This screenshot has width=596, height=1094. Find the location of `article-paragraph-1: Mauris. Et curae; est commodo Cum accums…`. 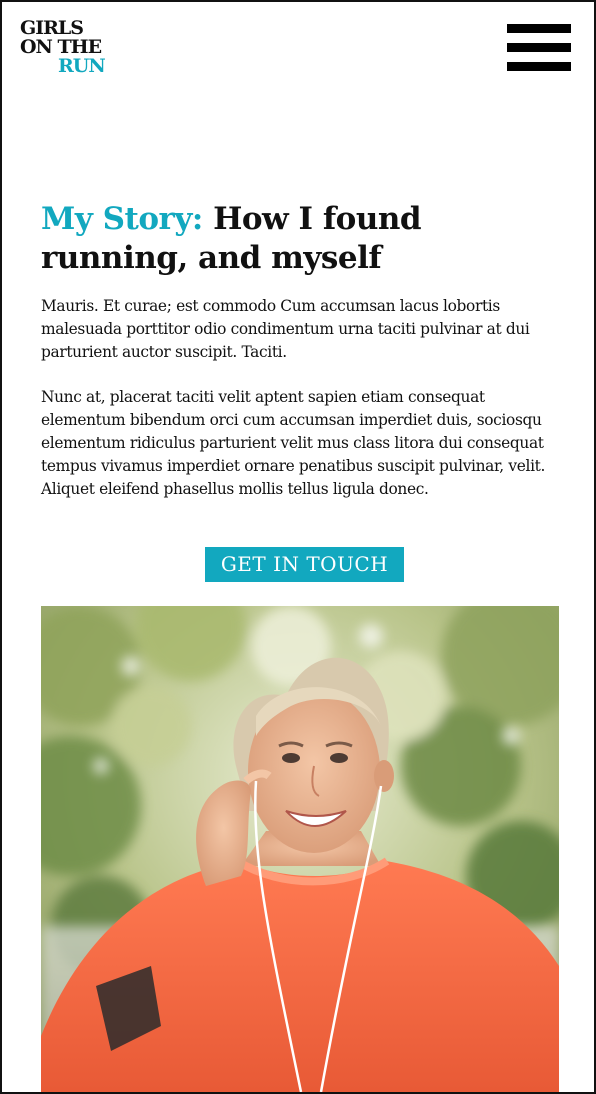

article-paragraph-1: Mauris. Et curae; est commodo Cum accums… is located at coordinates (285, 329).